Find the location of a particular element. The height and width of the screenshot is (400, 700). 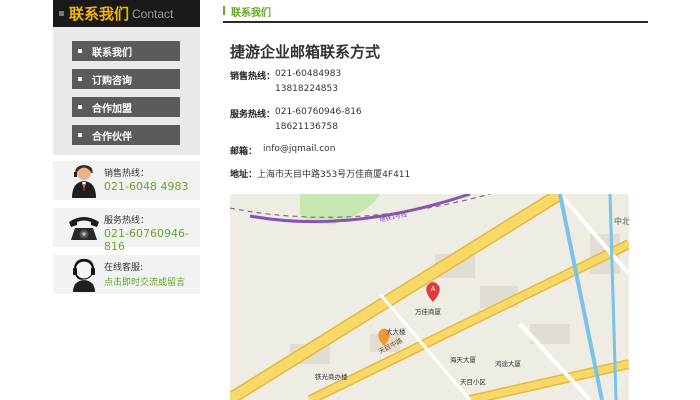

bullet-square-icon is located at coordinates (61, 13).